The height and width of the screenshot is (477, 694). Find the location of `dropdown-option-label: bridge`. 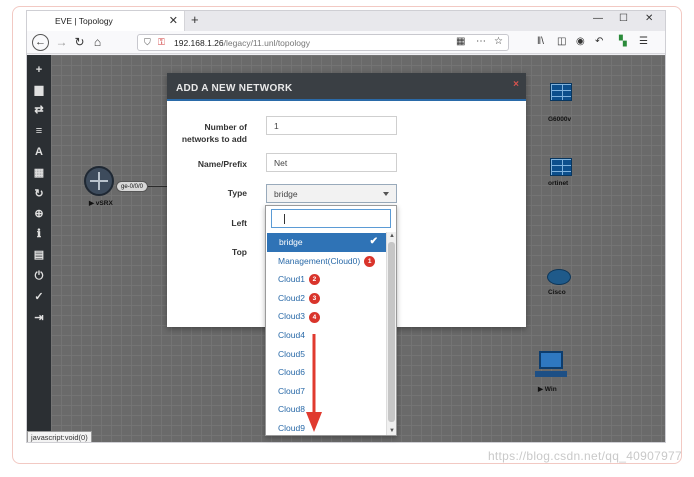

dropdown-option-label: bridge is located at coordinates (291, 242).